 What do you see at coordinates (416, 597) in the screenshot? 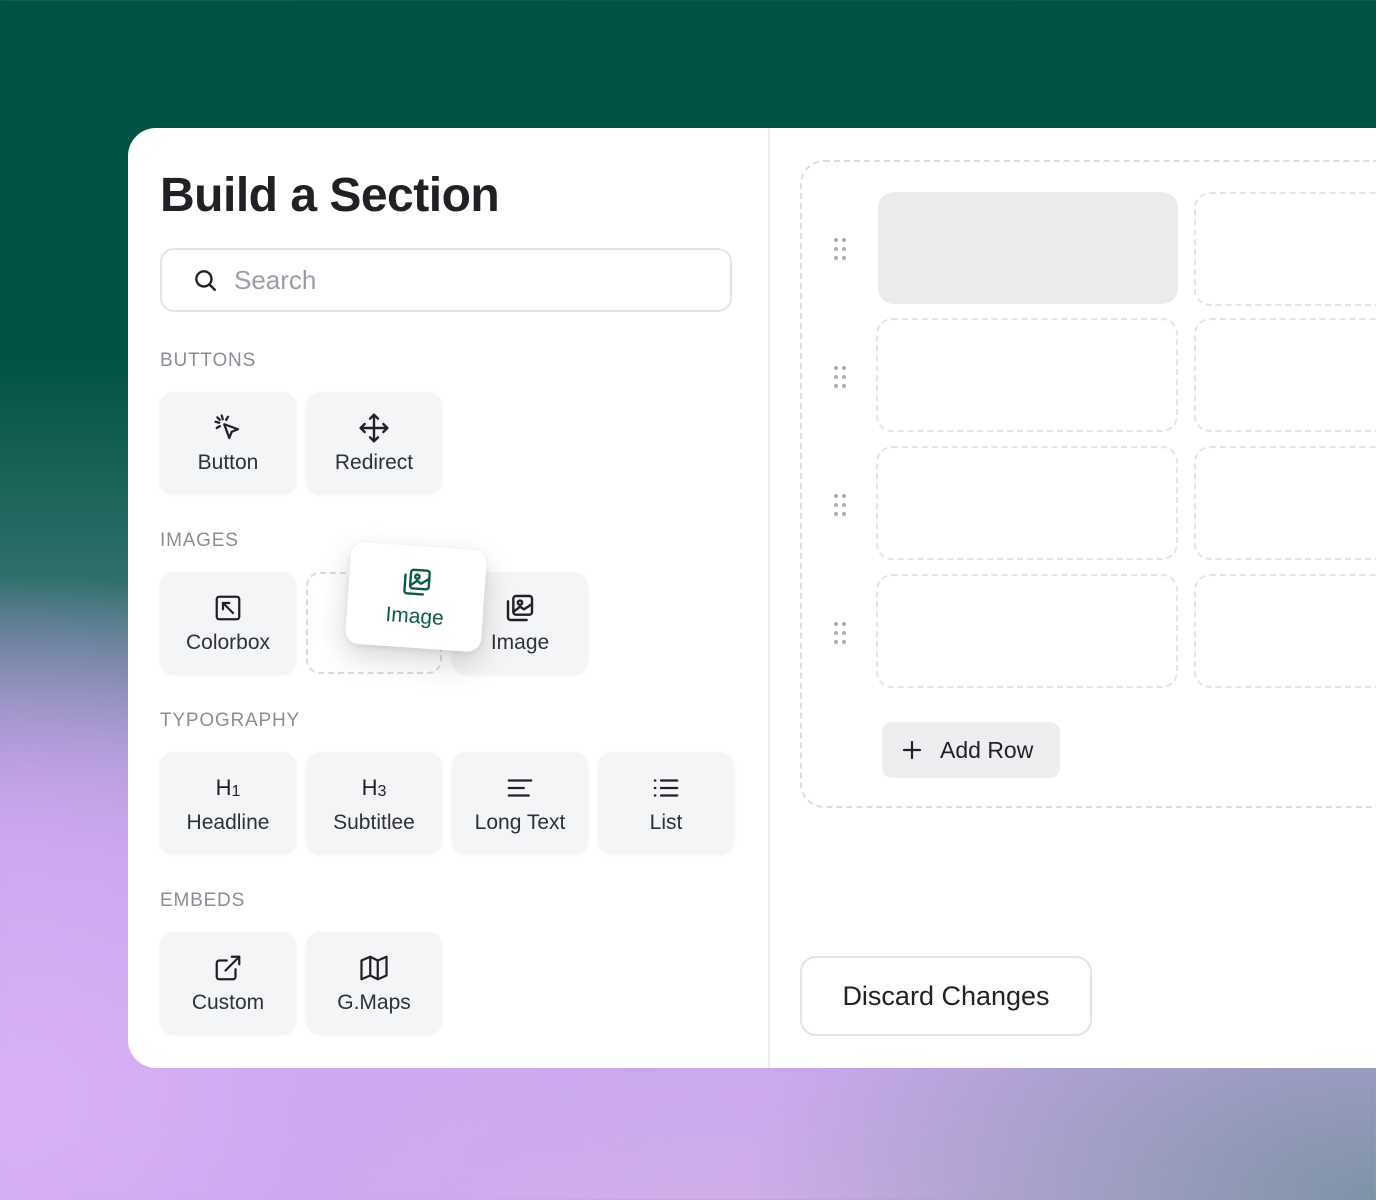
I see `dragging-tile-image: Image` at bounding box center [416, 597].